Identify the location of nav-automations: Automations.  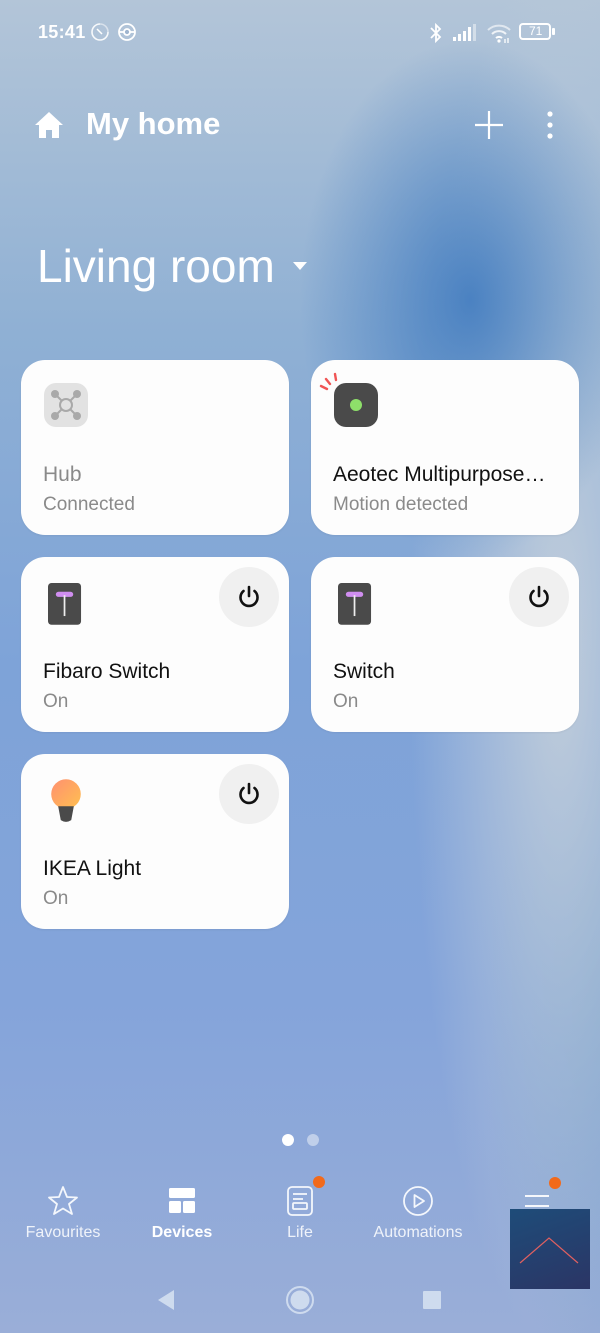
(418, 1210).